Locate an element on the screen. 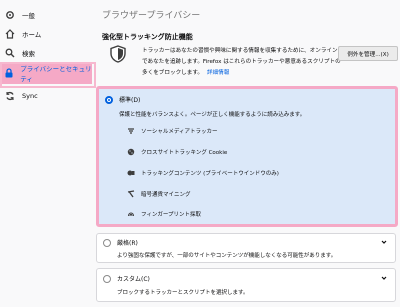  custom-title: カスタム(C) is located at coordinates (133, 279).